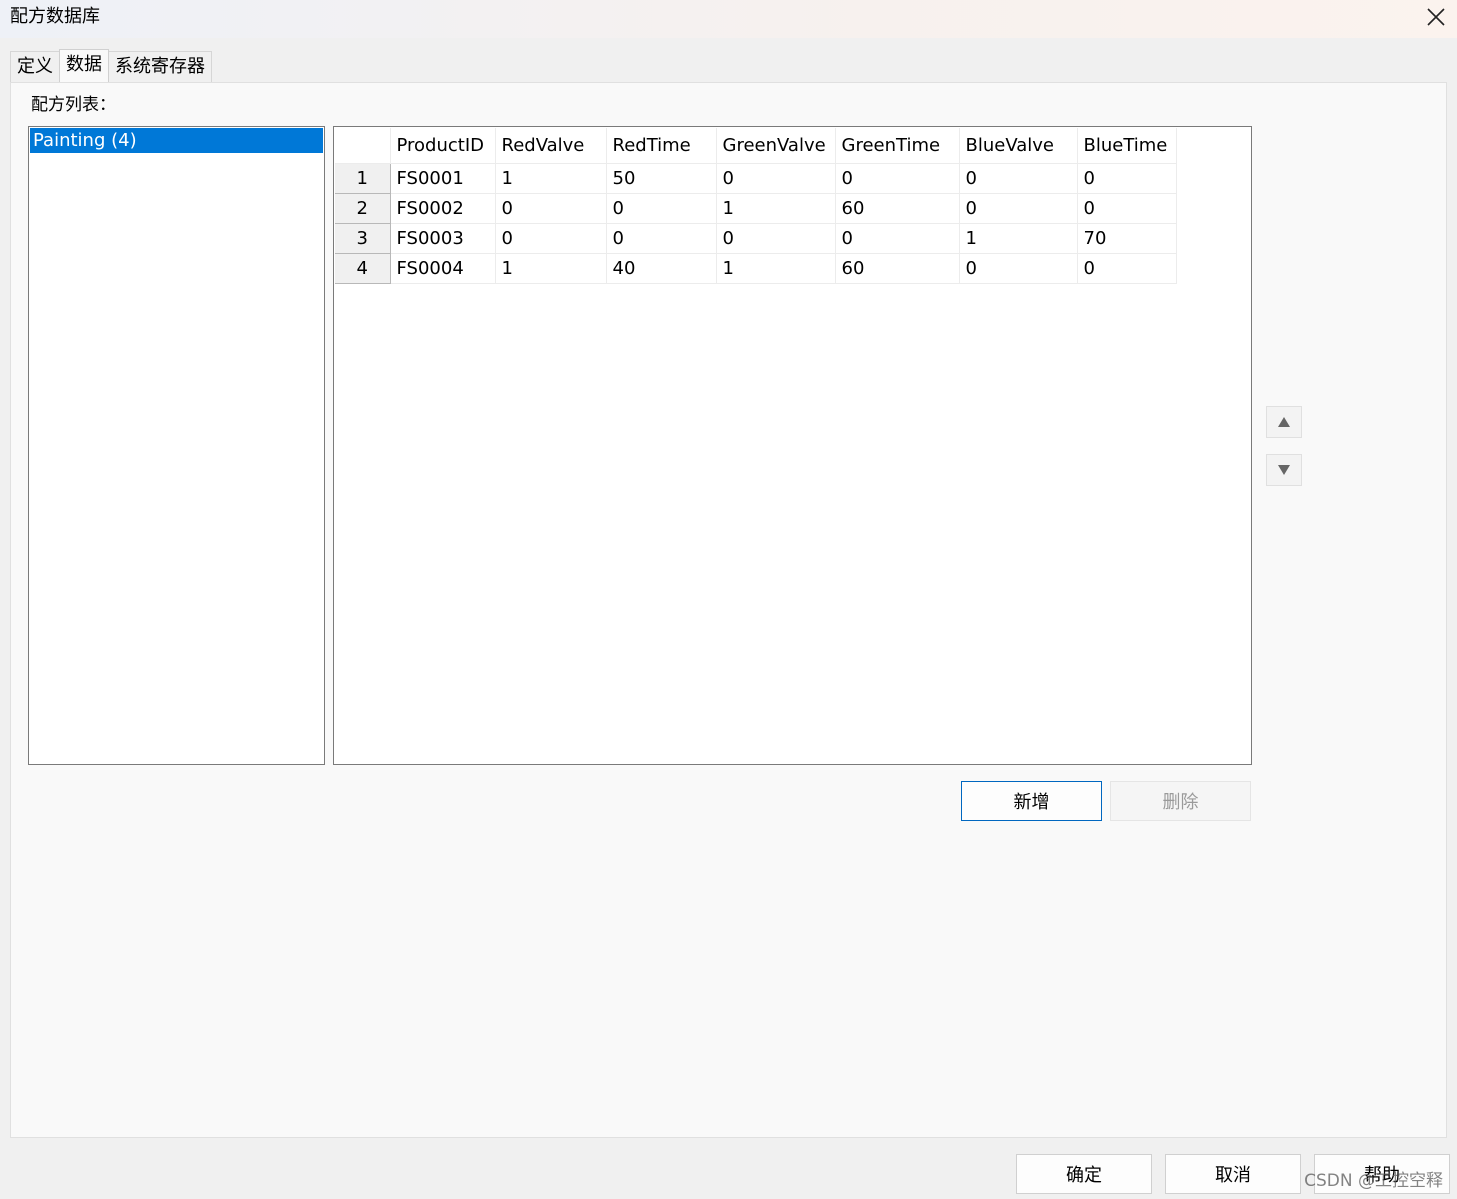 The height and width of the screenshot is (1199, 1457). I want to click on tab-strip: 定义 数据 系统寄存器, so click(111, 65).